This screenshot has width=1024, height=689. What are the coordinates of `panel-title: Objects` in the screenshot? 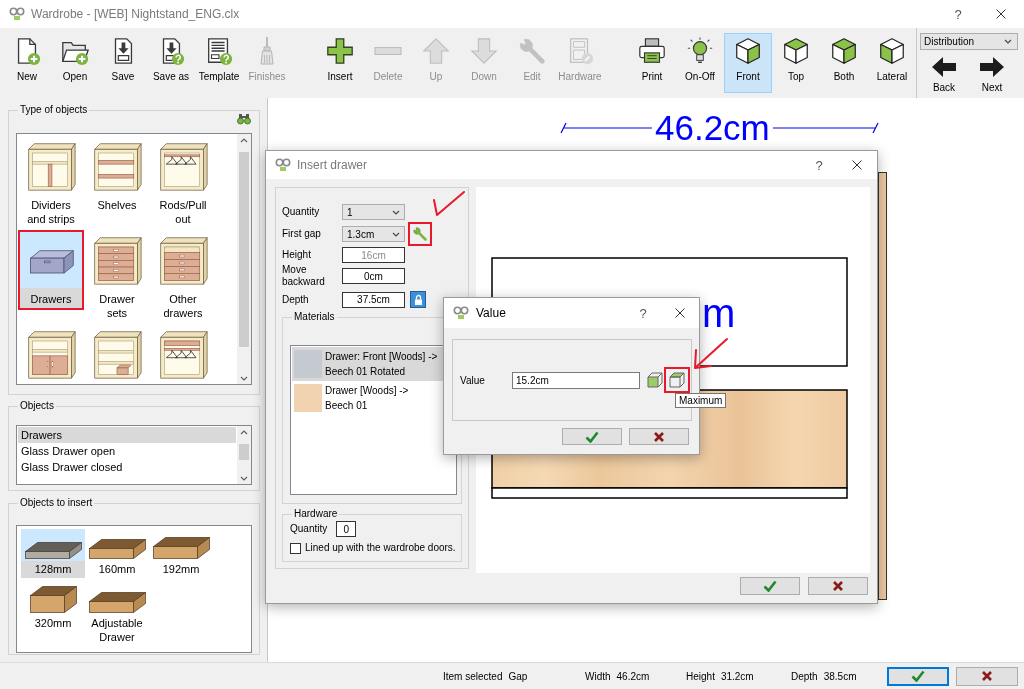 It's located at (37, 406).